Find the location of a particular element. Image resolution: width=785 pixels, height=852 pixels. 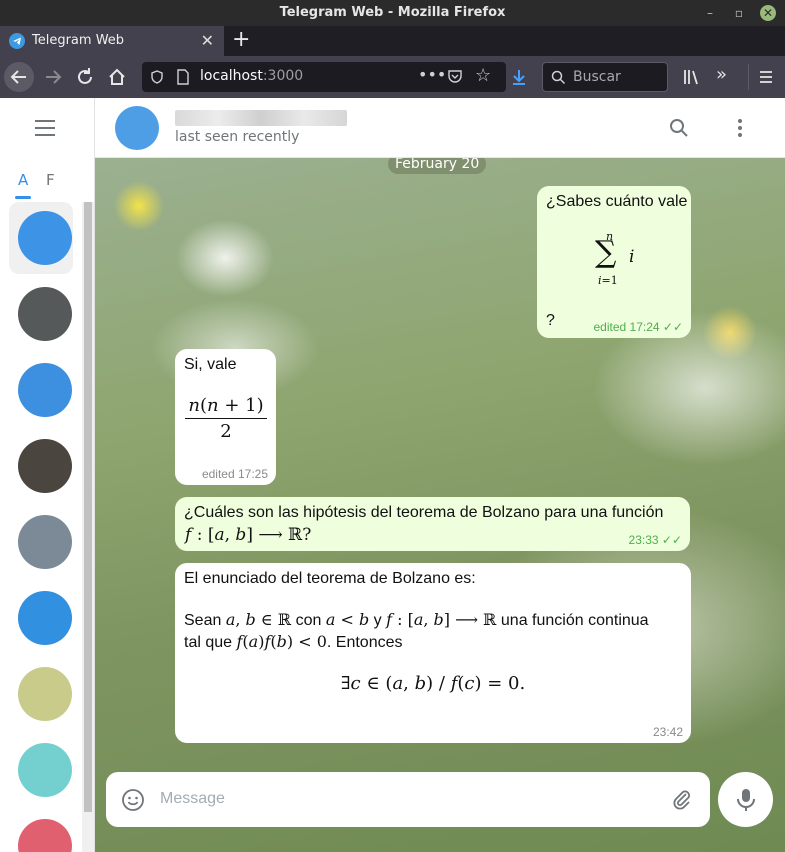

overflow-chevron-icon: » is located at coordinates (721, 74).